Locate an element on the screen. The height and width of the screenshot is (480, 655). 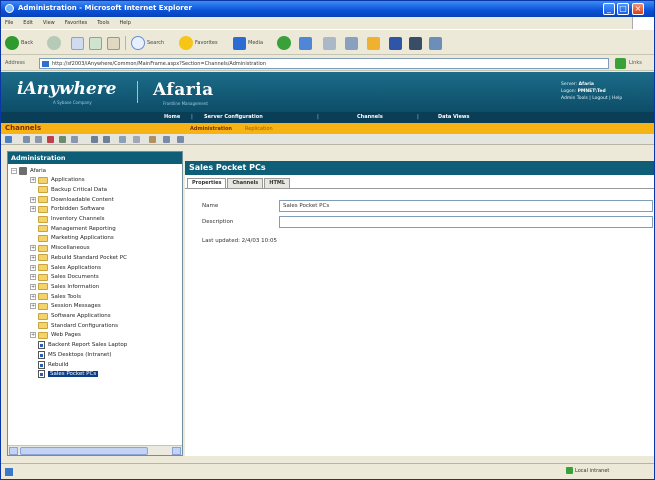
copy-icon is located at coordinates (26, 139).